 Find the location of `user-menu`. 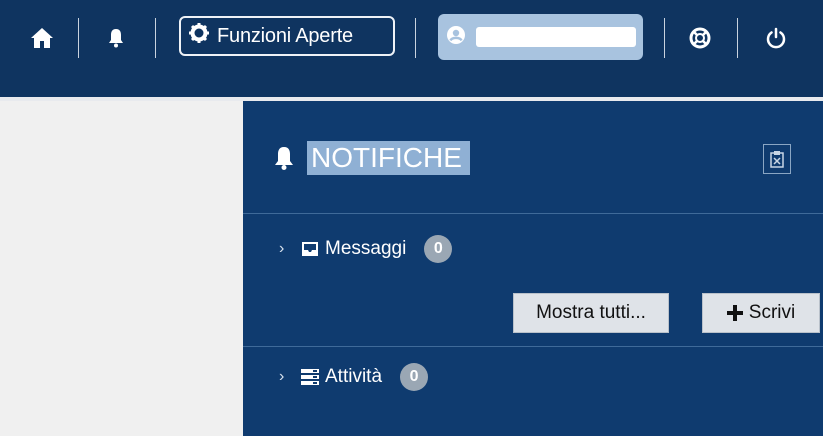

user-menu is located at coordinates (540, 37).